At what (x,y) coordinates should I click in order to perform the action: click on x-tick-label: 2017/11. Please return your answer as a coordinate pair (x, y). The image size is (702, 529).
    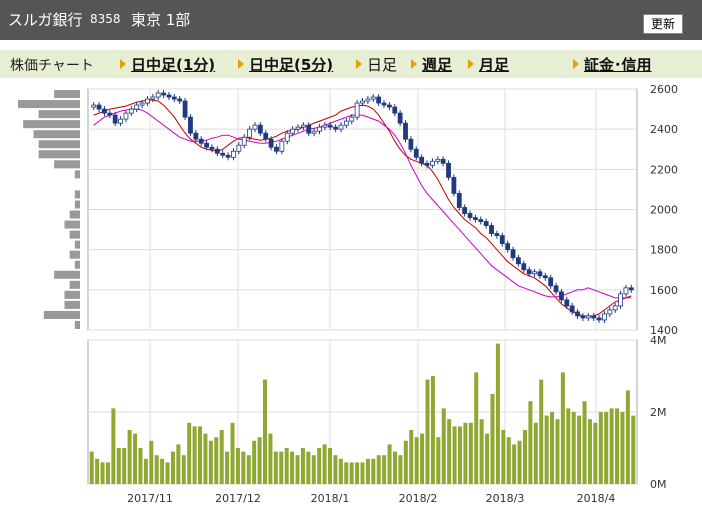
    Looking at the image, I should click on (150, 498).